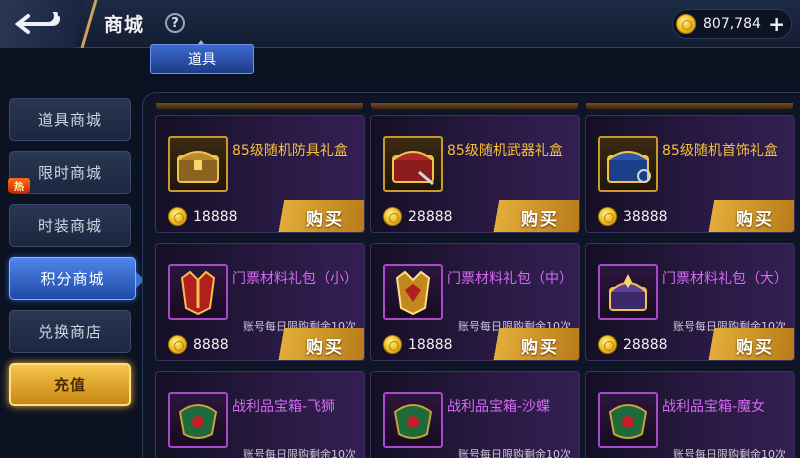  I want to click on currency-amount: 807,784, so click(732, 24).